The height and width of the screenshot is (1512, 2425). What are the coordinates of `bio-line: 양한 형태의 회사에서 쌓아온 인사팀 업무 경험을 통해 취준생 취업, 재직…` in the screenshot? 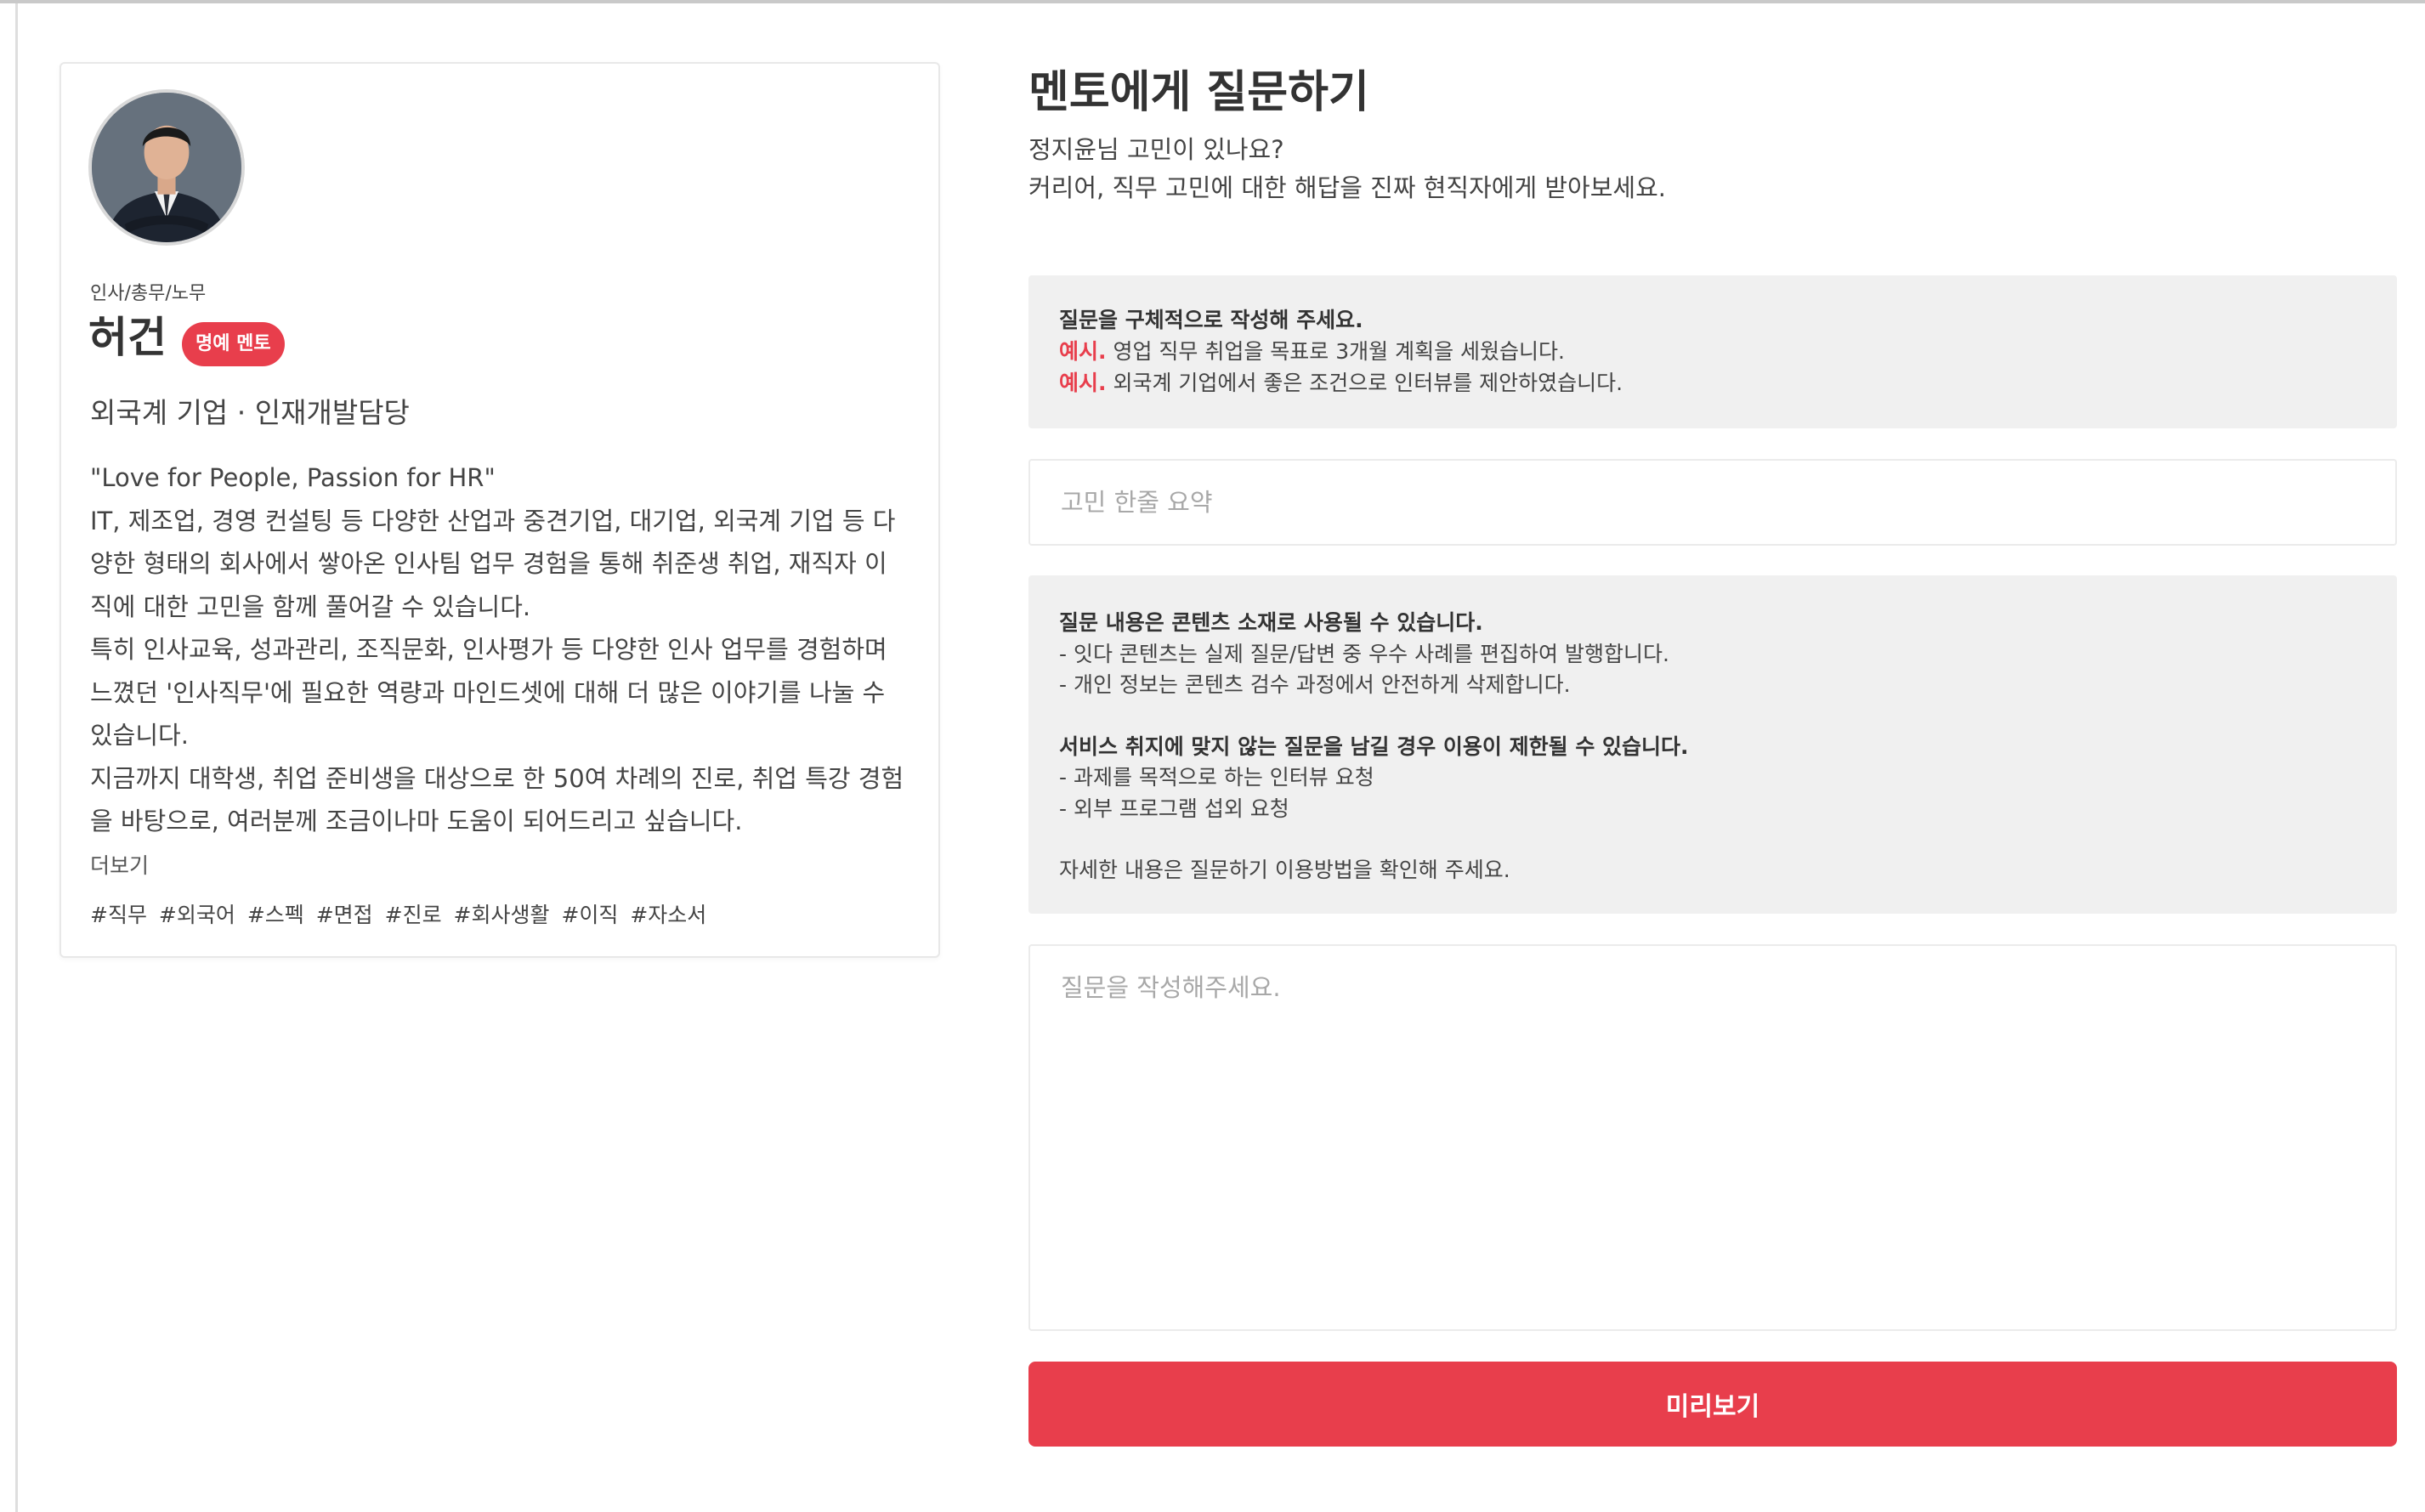 It's located at (488, 563).